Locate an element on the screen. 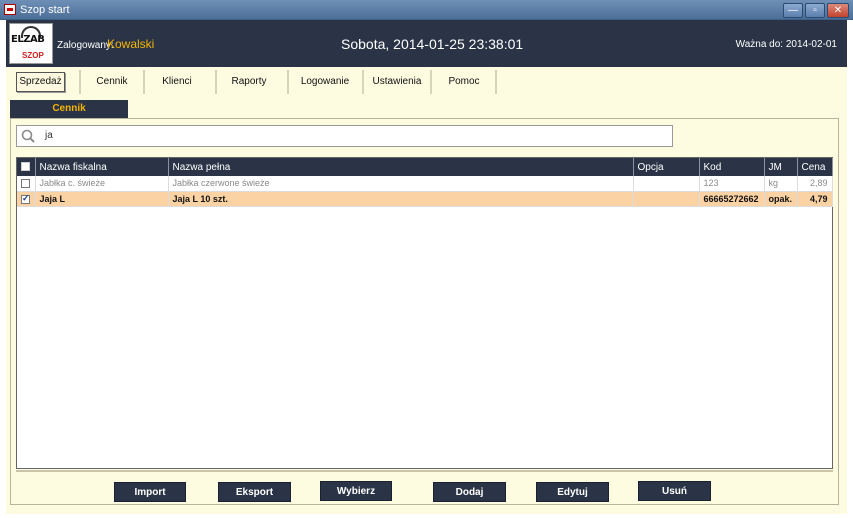  search-input: ja is located at coordinates (344, 136).